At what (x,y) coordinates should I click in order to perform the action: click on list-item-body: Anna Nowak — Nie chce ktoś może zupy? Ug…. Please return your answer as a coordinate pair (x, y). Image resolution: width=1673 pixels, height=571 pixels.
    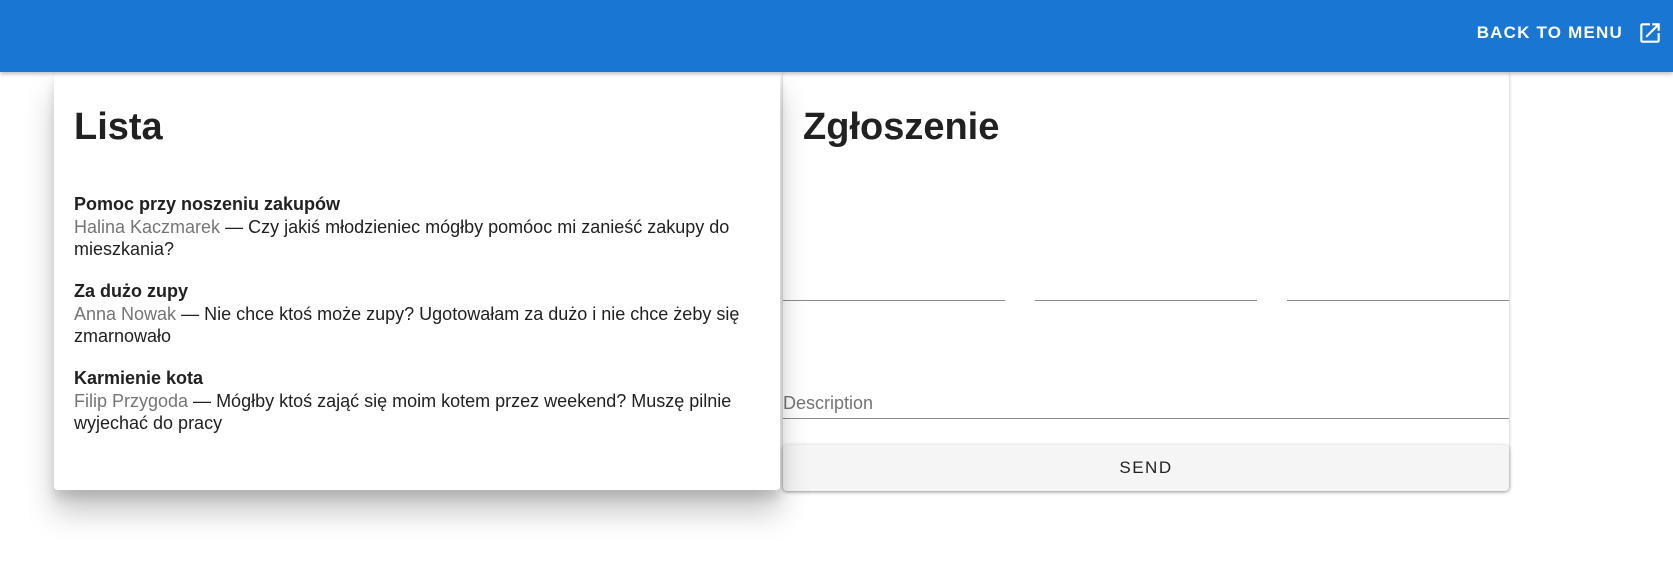
    Looking at the image, I should click on (419, 325).